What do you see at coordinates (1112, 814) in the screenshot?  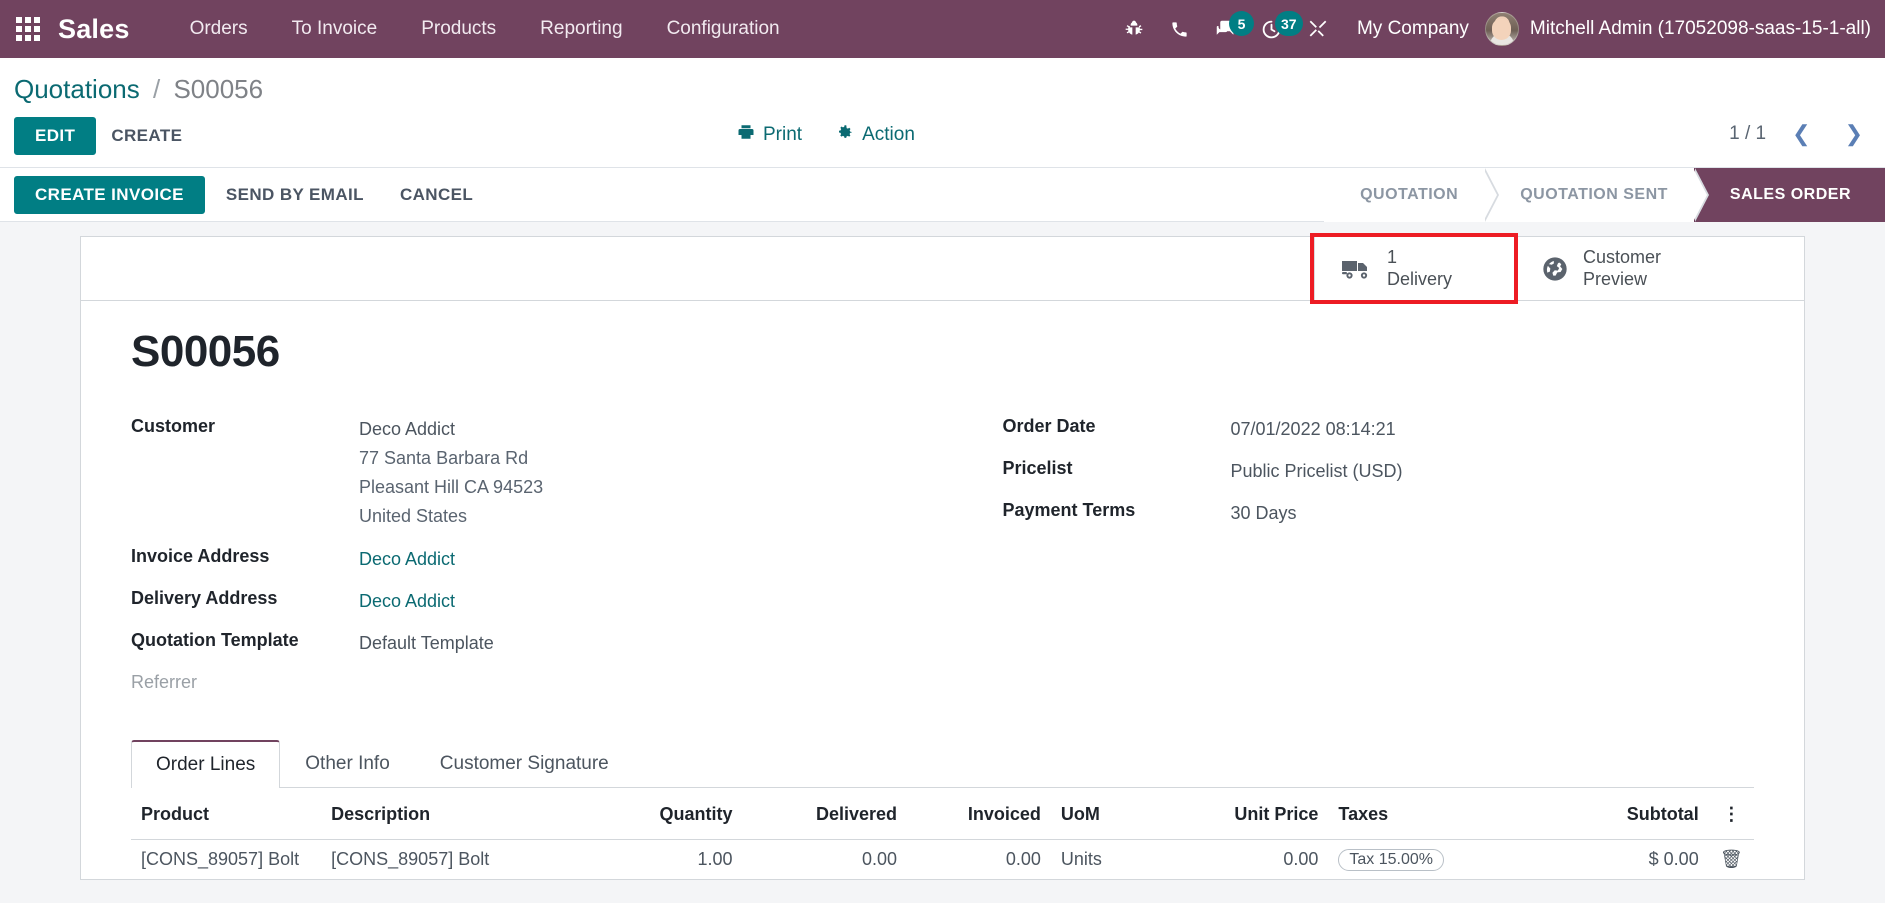 I see `col-uom: UoM` at bounding box center [1112, 814].